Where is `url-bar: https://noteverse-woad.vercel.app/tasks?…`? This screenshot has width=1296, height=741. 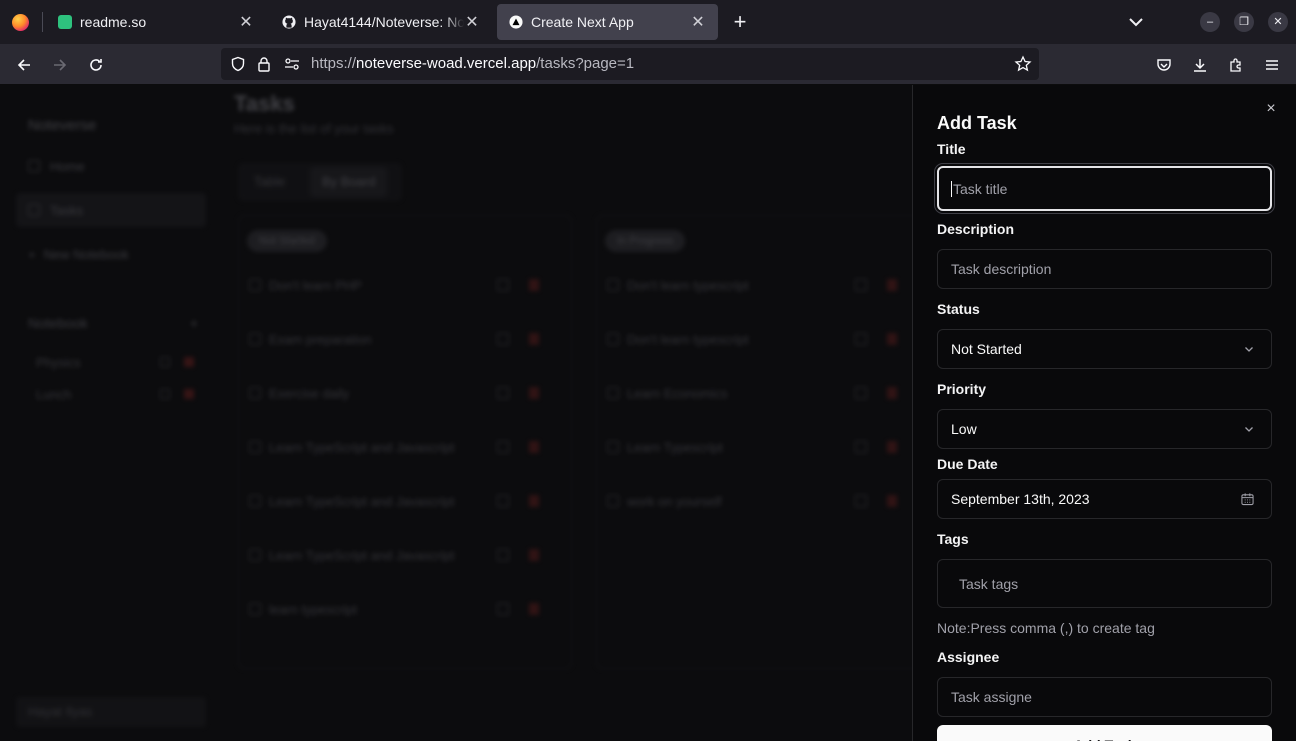 url-bar: https://noteverse-woad.vercel.app/tasks?… is located at coordinates (630, 64).